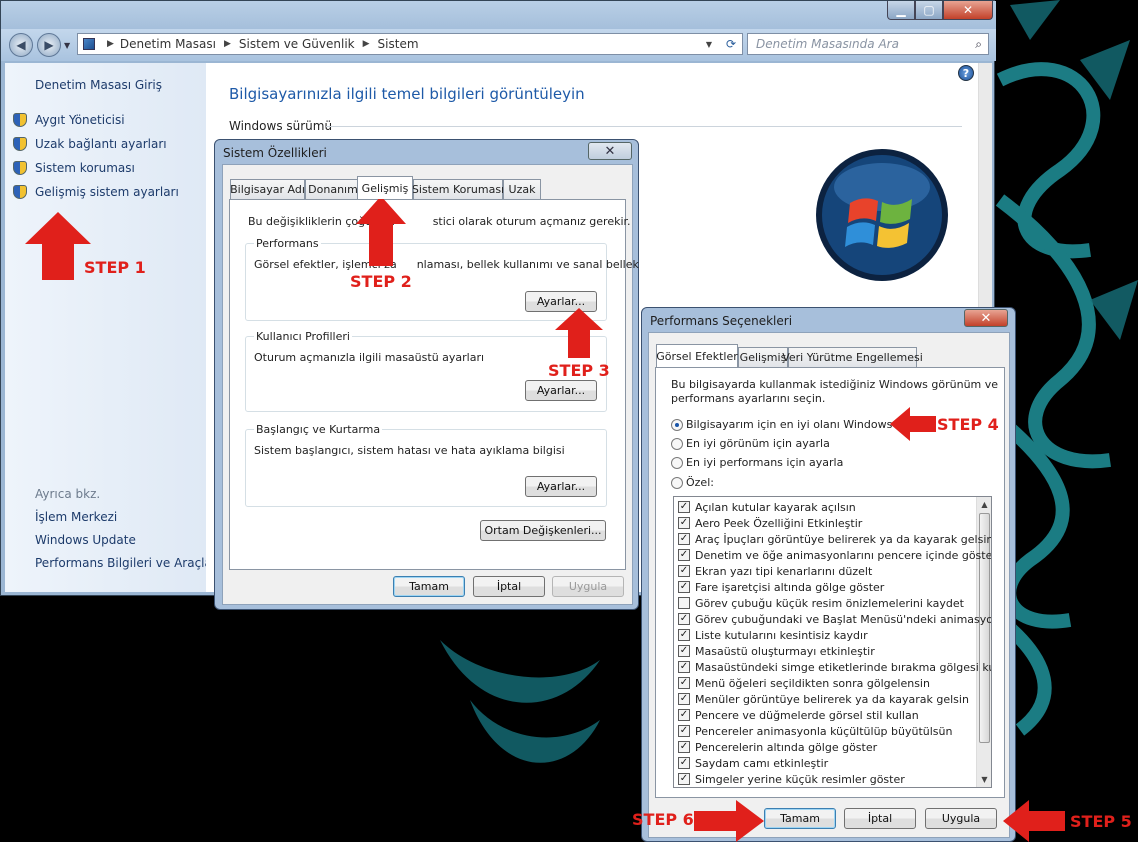 This screenshot has width=1138, height=842. Describe the element at coordinates (85, 168) in the screenshot. I see `system-protection-link: Sistem koruması` at that location.